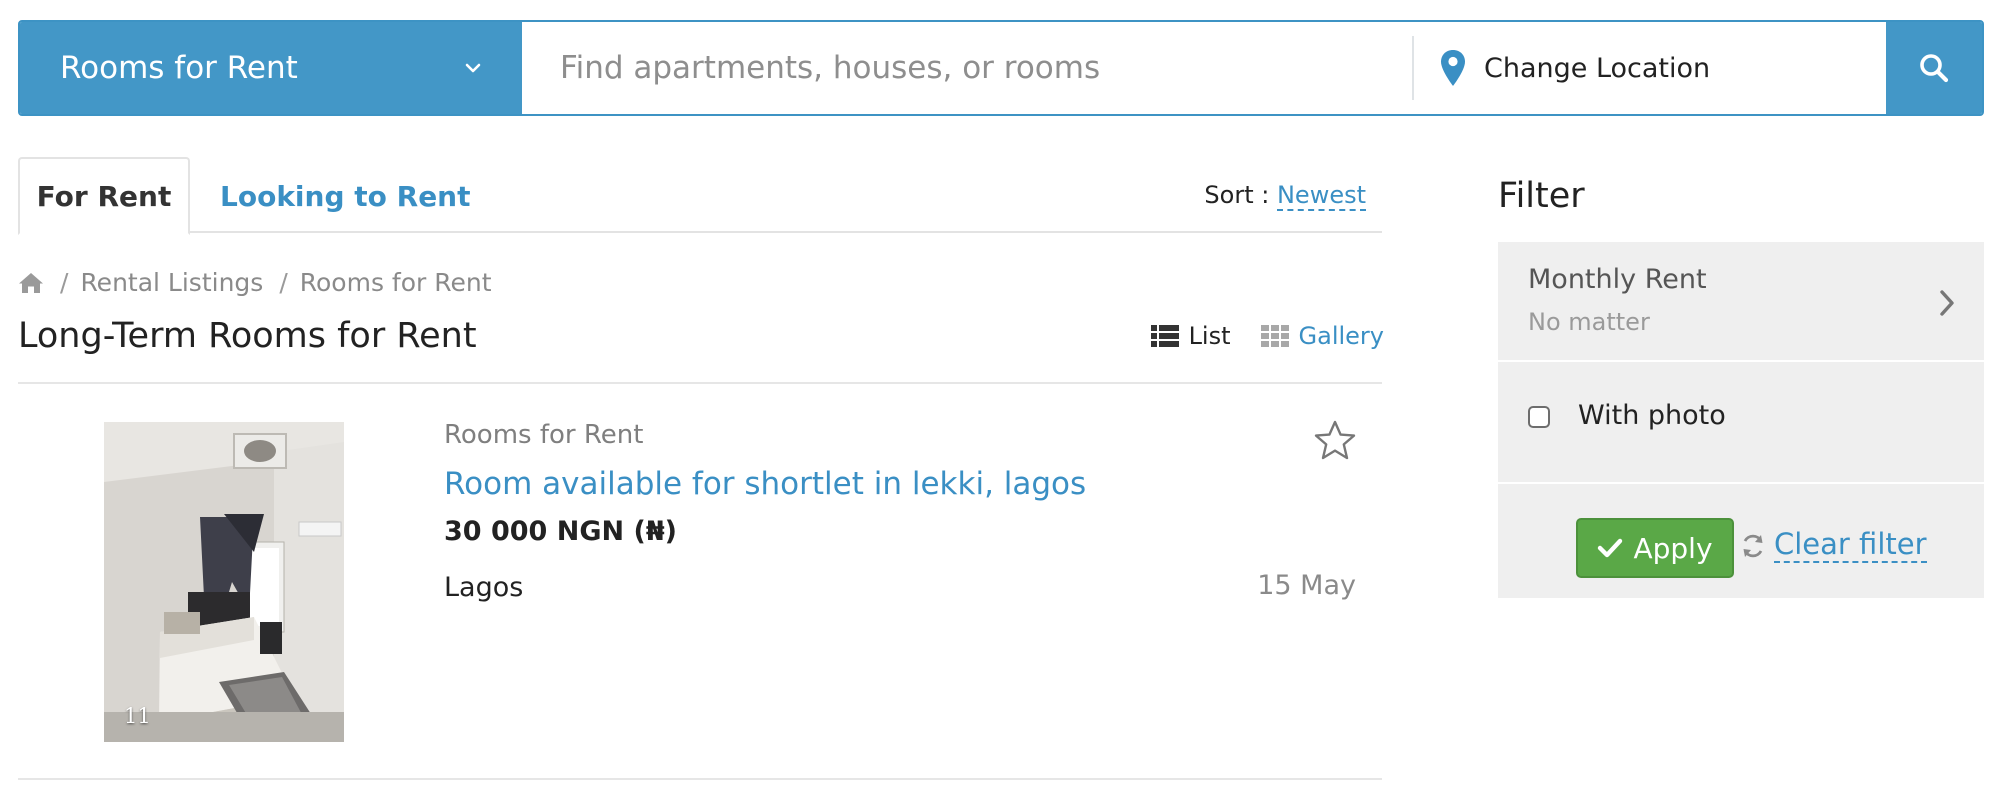  I want to click on search-icon, so click(1934, 68).